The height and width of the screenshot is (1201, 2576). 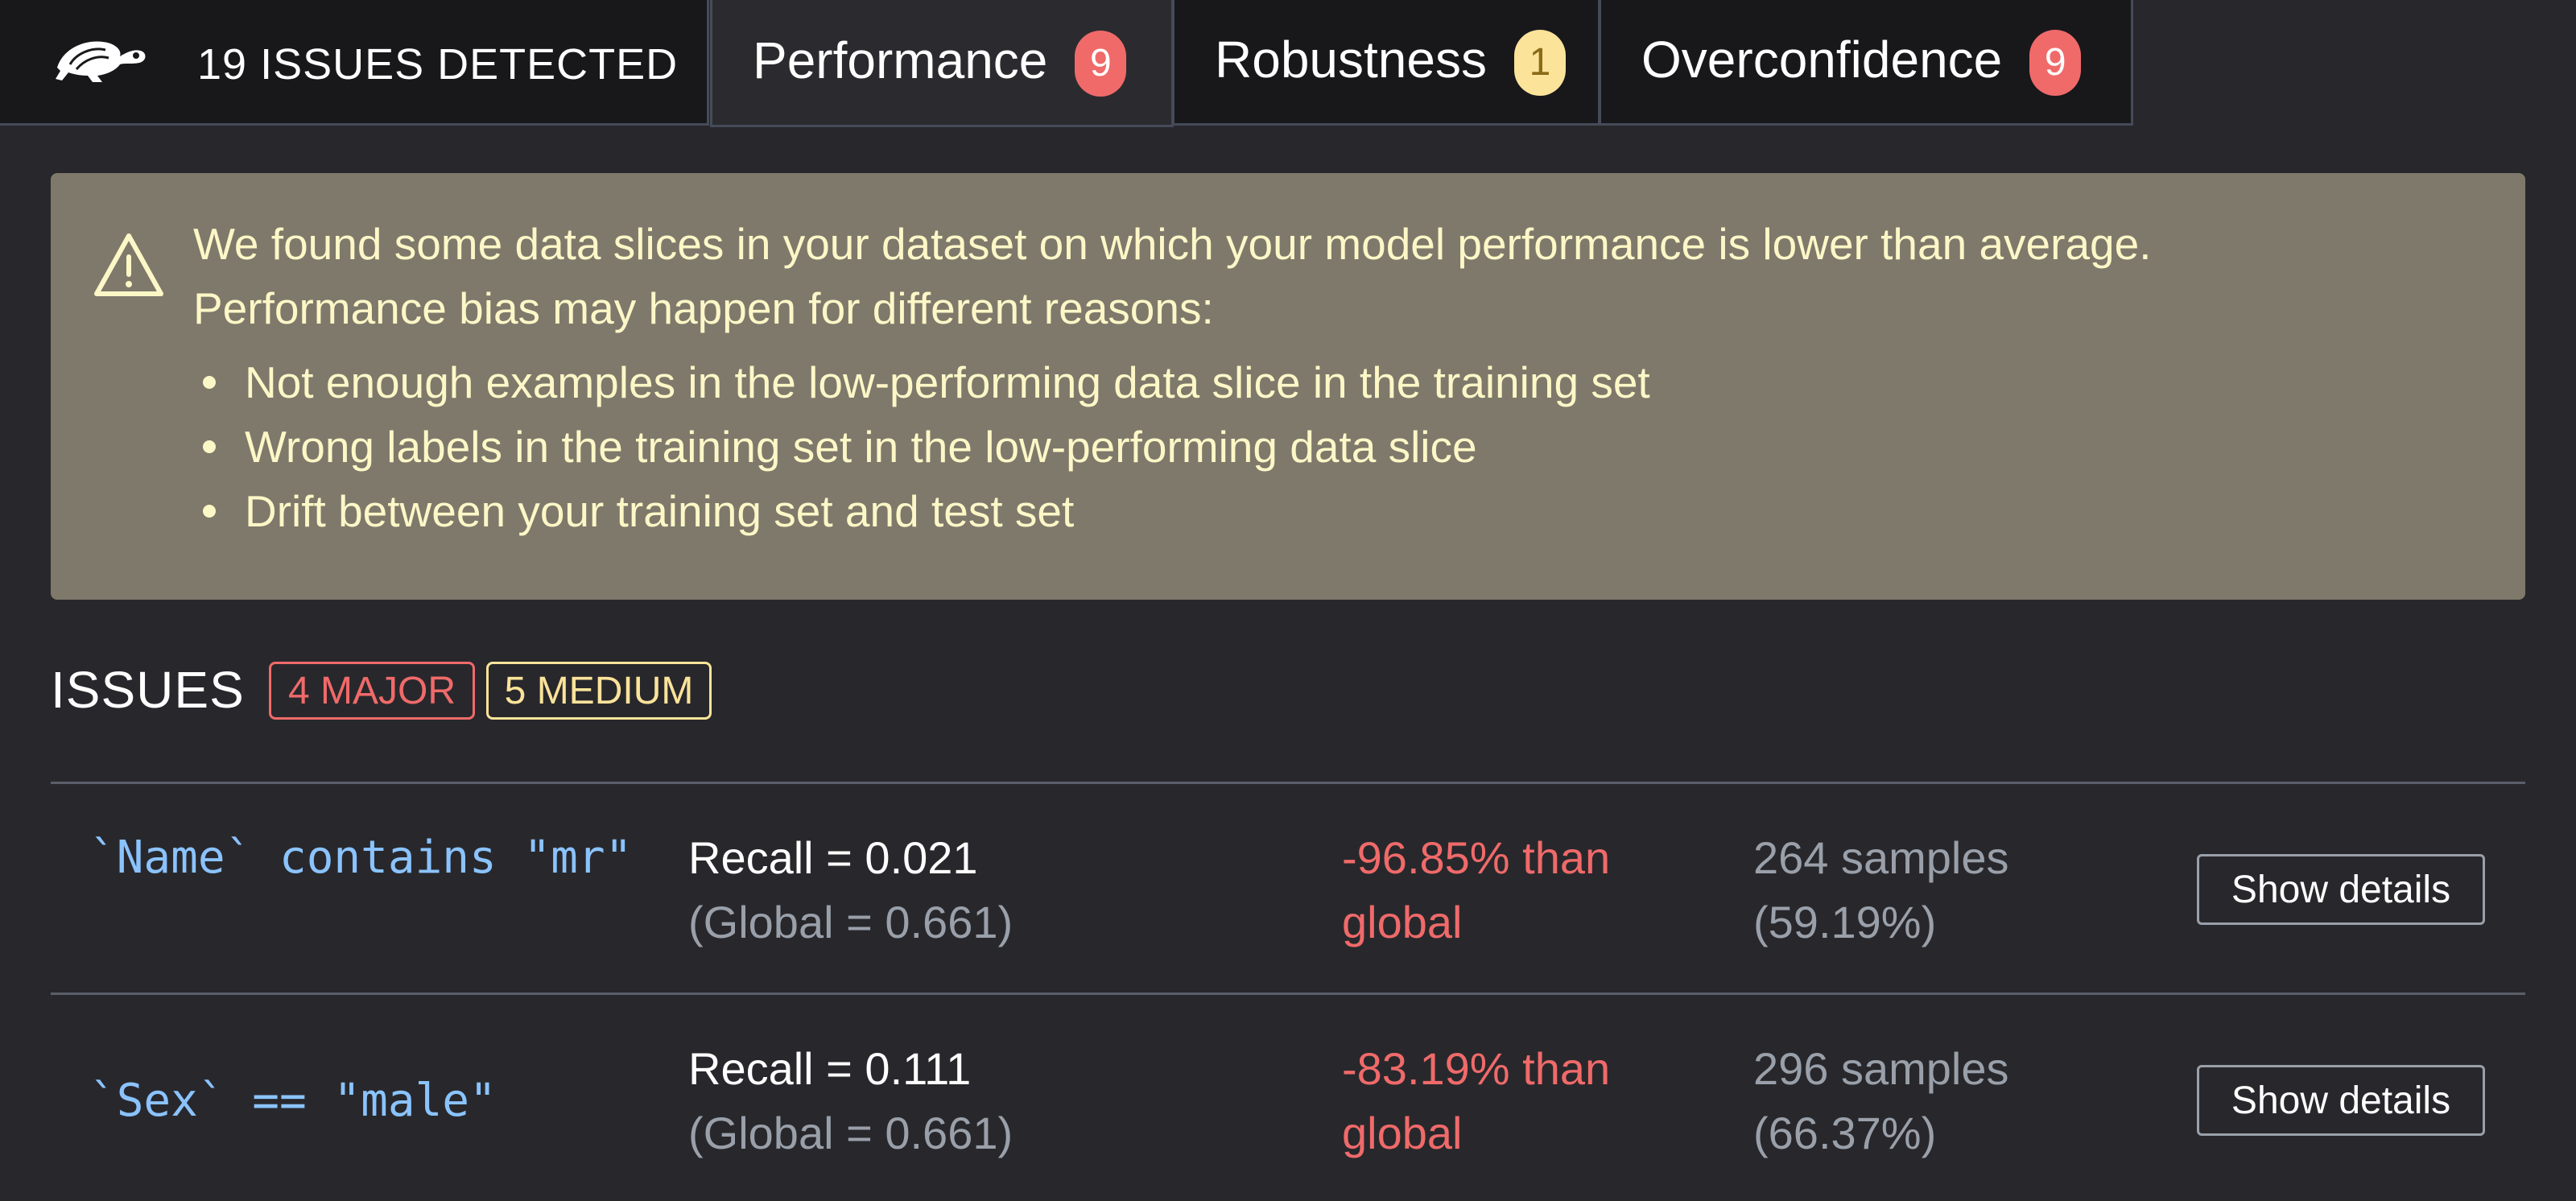 What do you see at coordinates (833, 857) in the screenshot?
I see `recall-value: Recall = 0.021` at bounding box center [833, 857].